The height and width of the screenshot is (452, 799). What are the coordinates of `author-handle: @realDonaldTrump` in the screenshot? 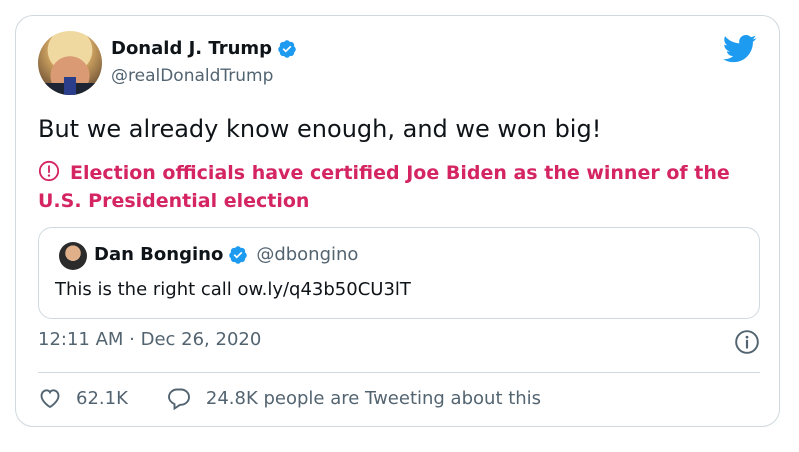 It's located at (192, 76).